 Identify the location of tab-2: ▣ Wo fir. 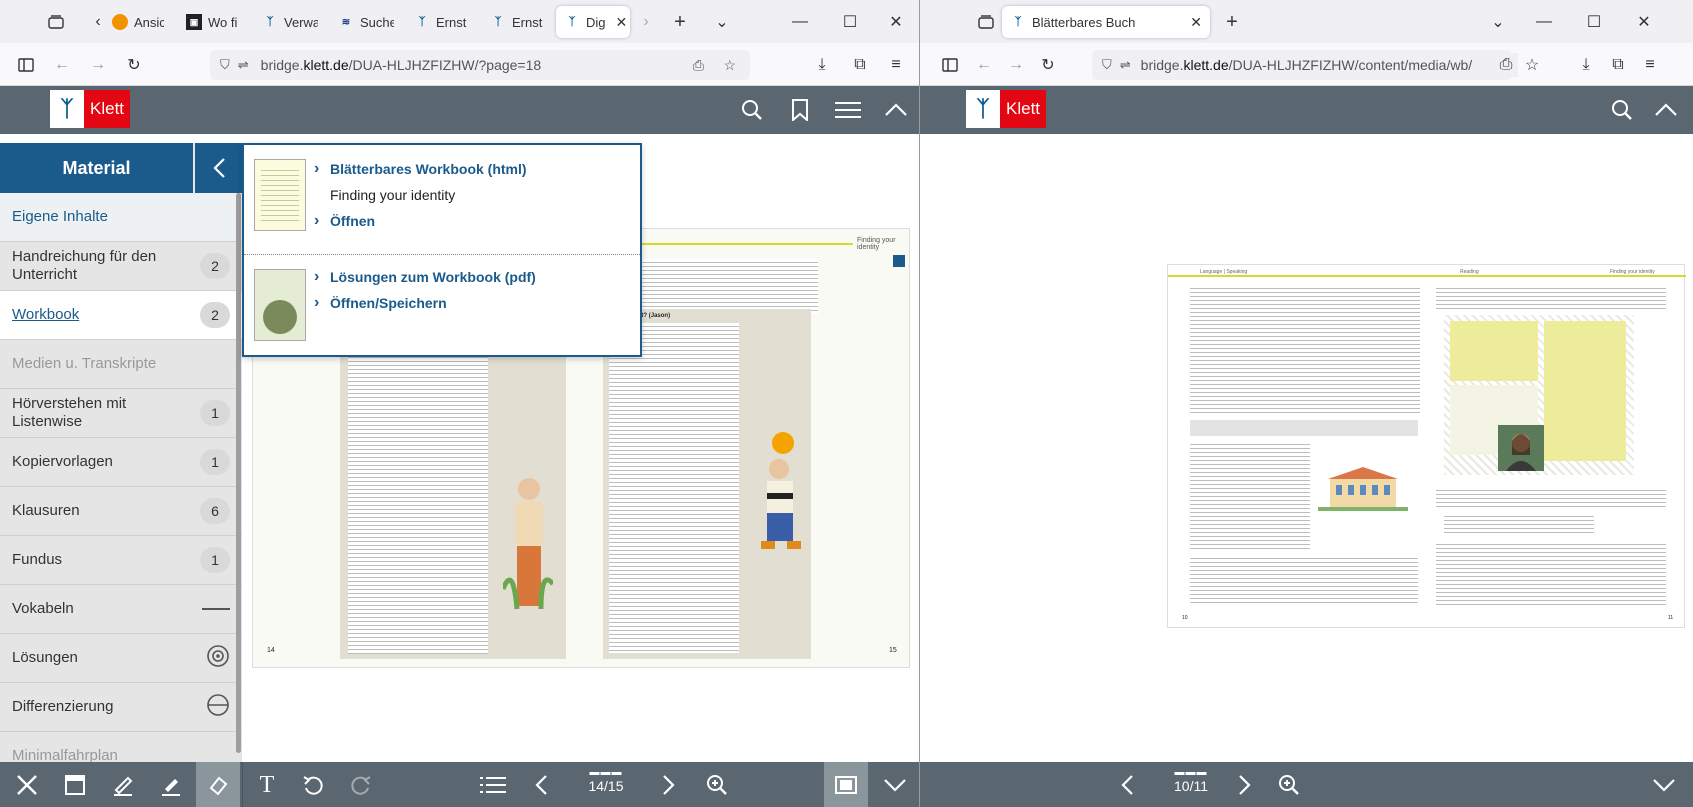
(212, 22).